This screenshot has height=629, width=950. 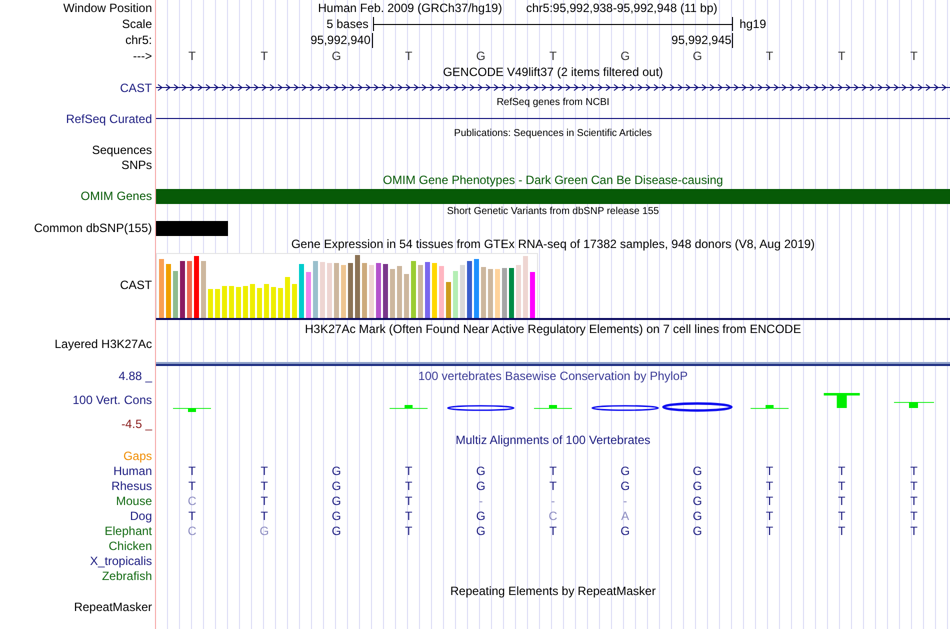 I want to click on track-title: Publications: Sequences in Scientific Articles, so click(x=553, y=134).